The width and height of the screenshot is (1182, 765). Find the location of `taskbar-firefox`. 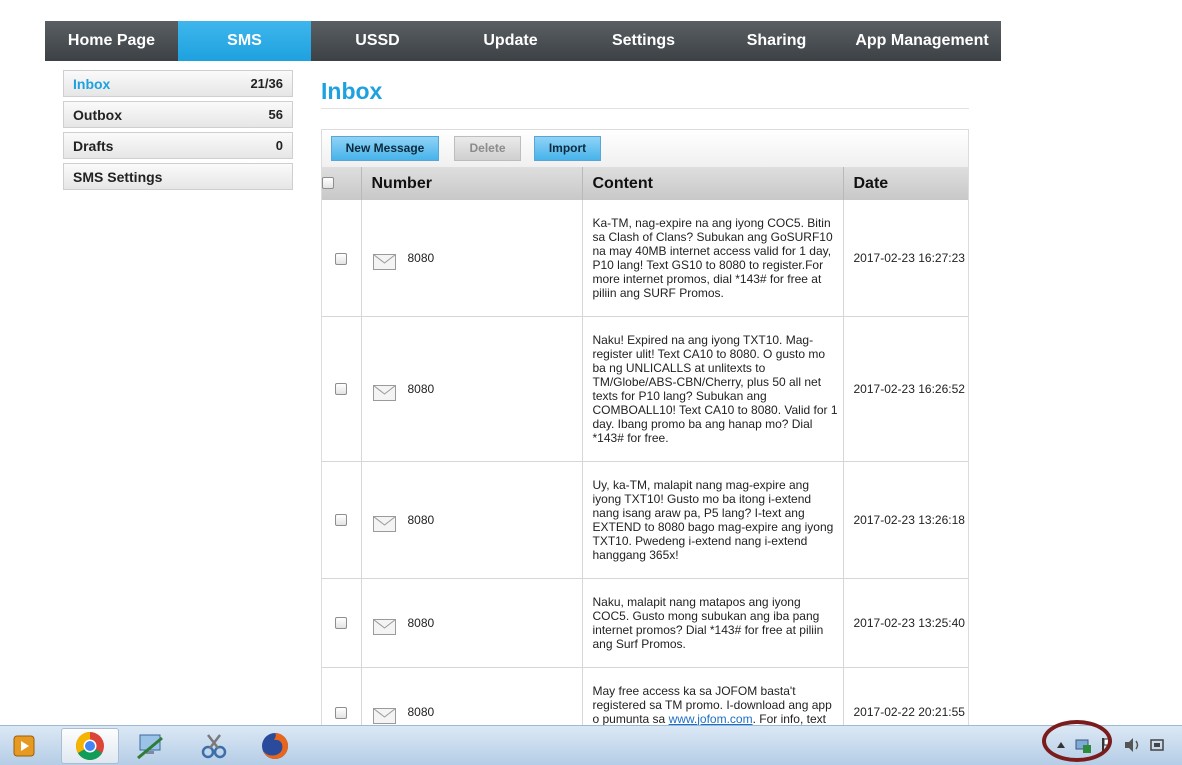

taskbar-firefox is located at coordinates (275, 746).